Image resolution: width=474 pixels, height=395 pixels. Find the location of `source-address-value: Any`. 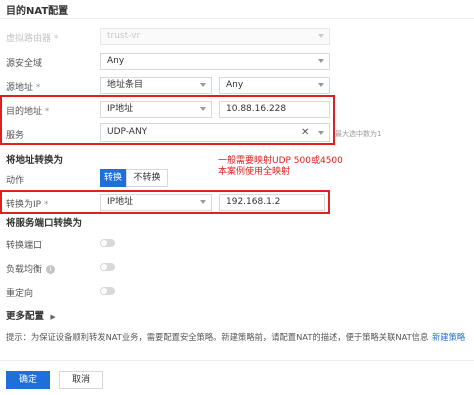

source-address-value: Any is located at coordinates (235, 85).